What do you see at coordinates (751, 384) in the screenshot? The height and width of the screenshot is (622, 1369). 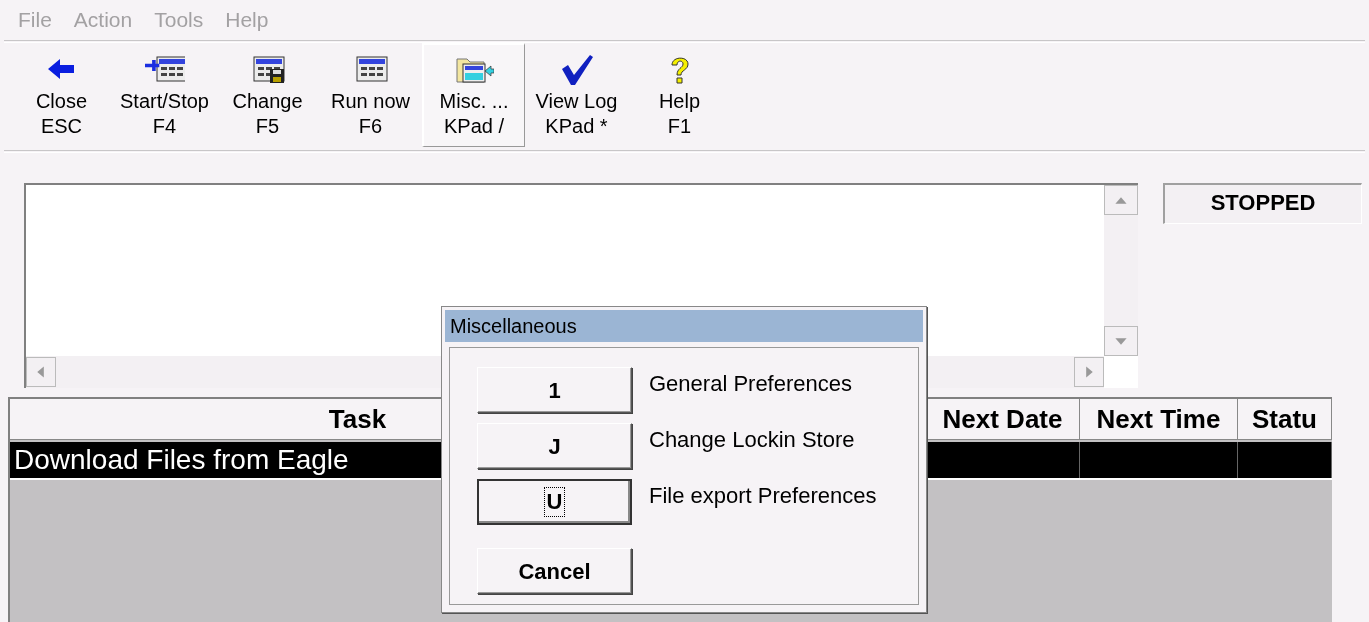 I see `option-label: General Preferences` at bounding box center [751, 384].